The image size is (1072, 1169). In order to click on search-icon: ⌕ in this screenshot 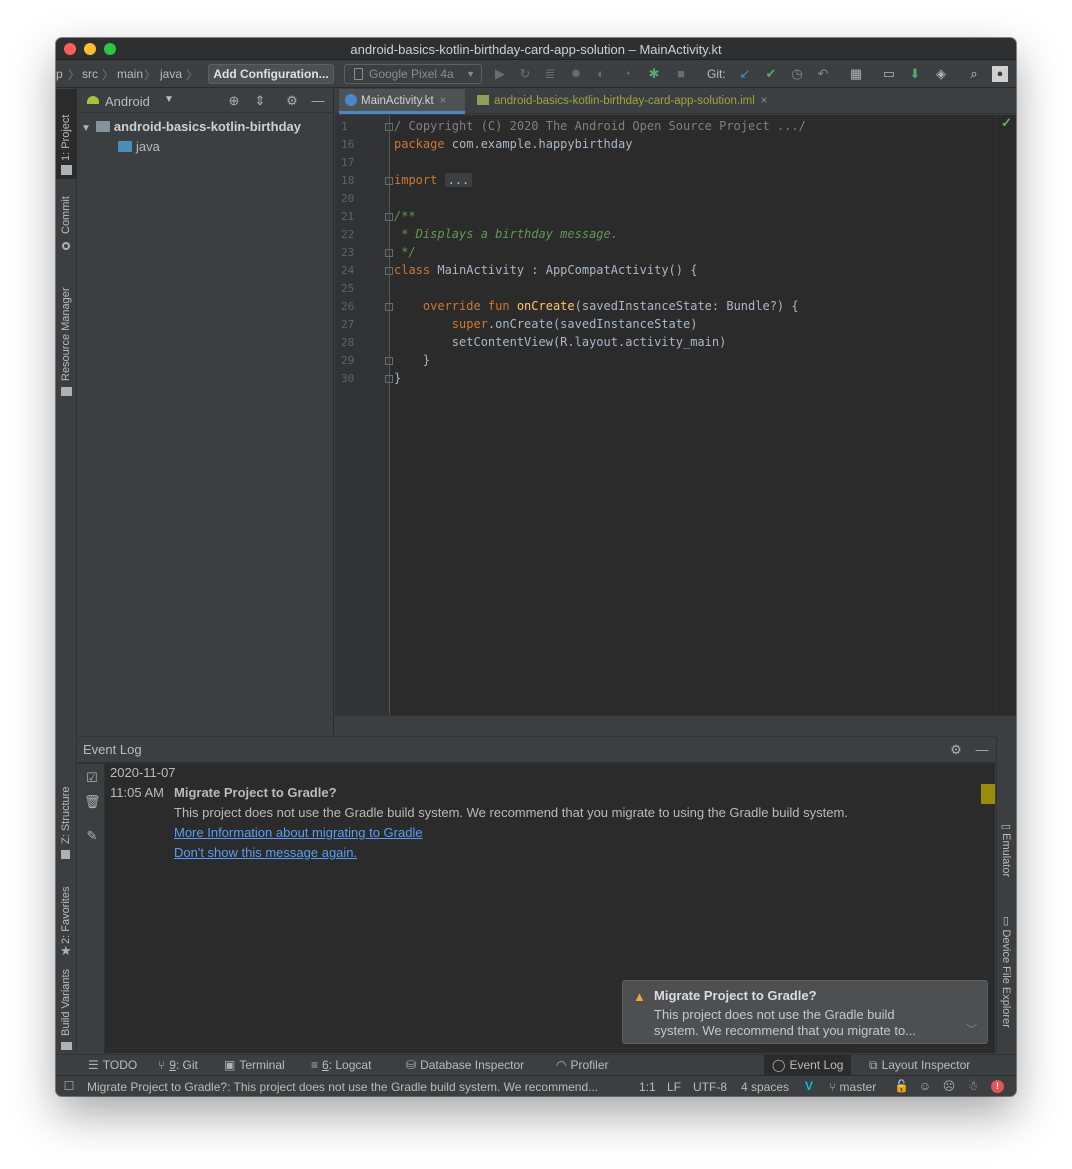, I will do `click(974, 74)`.